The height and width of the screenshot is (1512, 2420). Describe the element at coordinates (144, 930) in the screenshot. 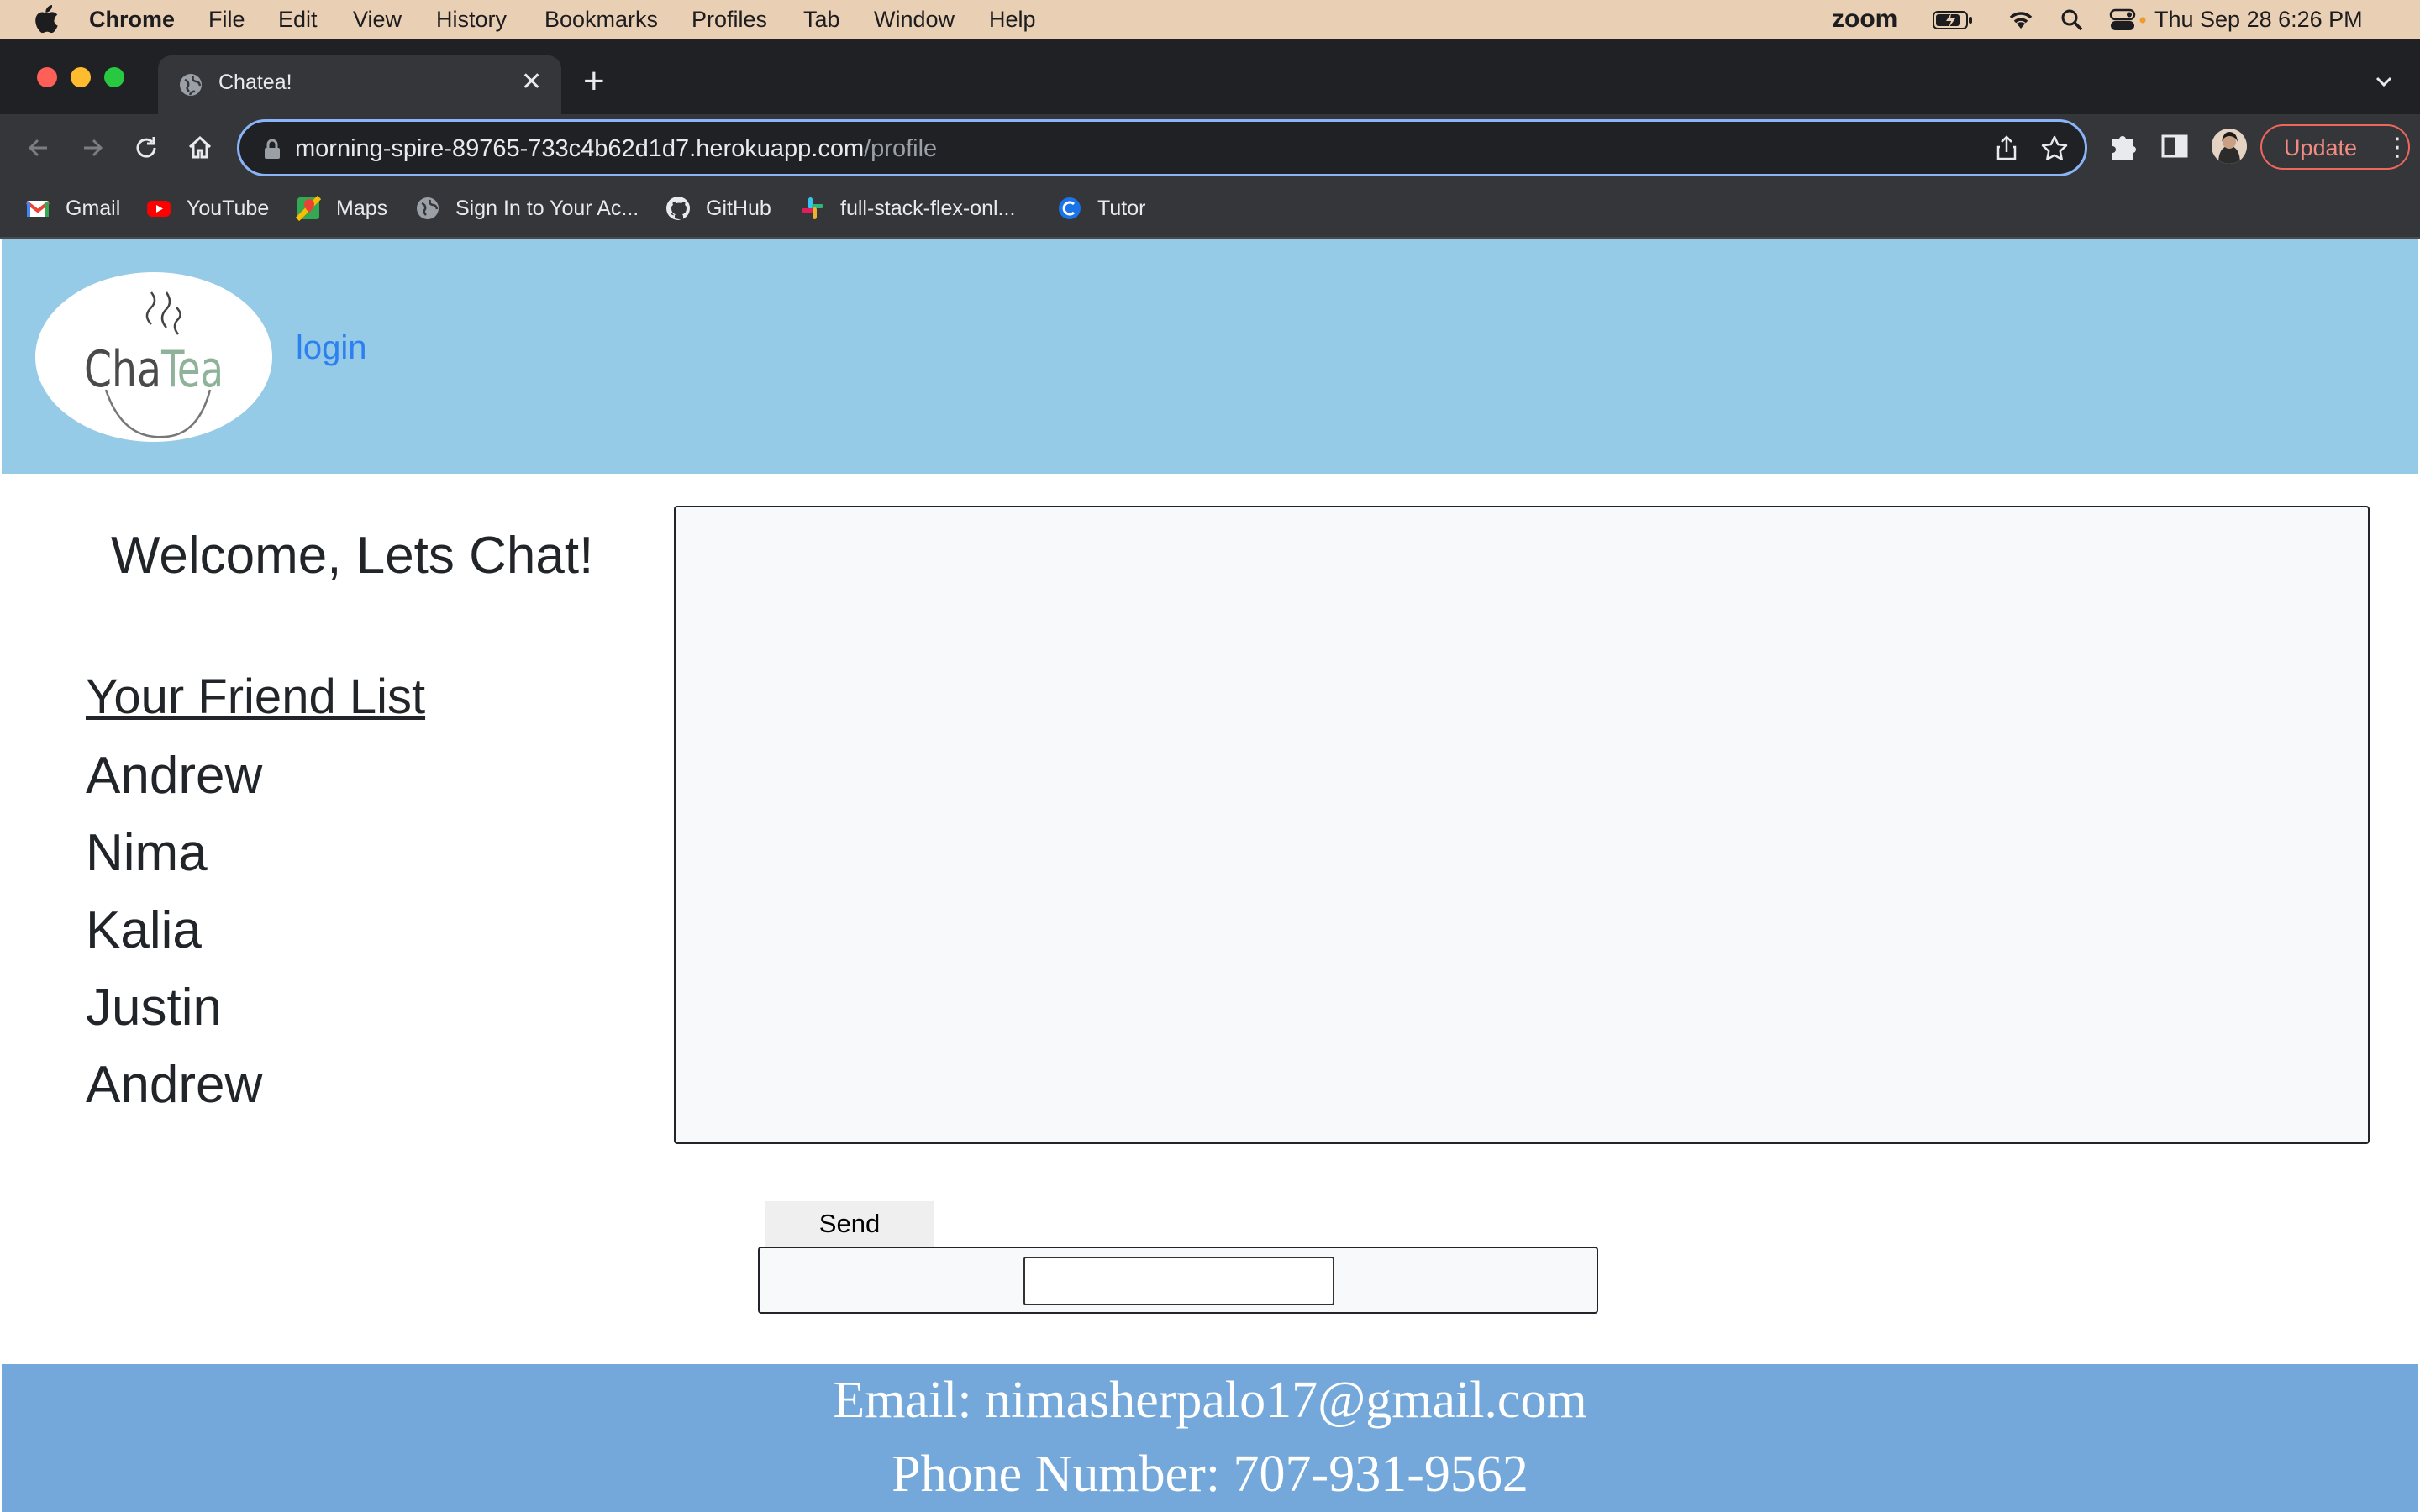

I see `friend-item-kalia: Kalia` at that location.